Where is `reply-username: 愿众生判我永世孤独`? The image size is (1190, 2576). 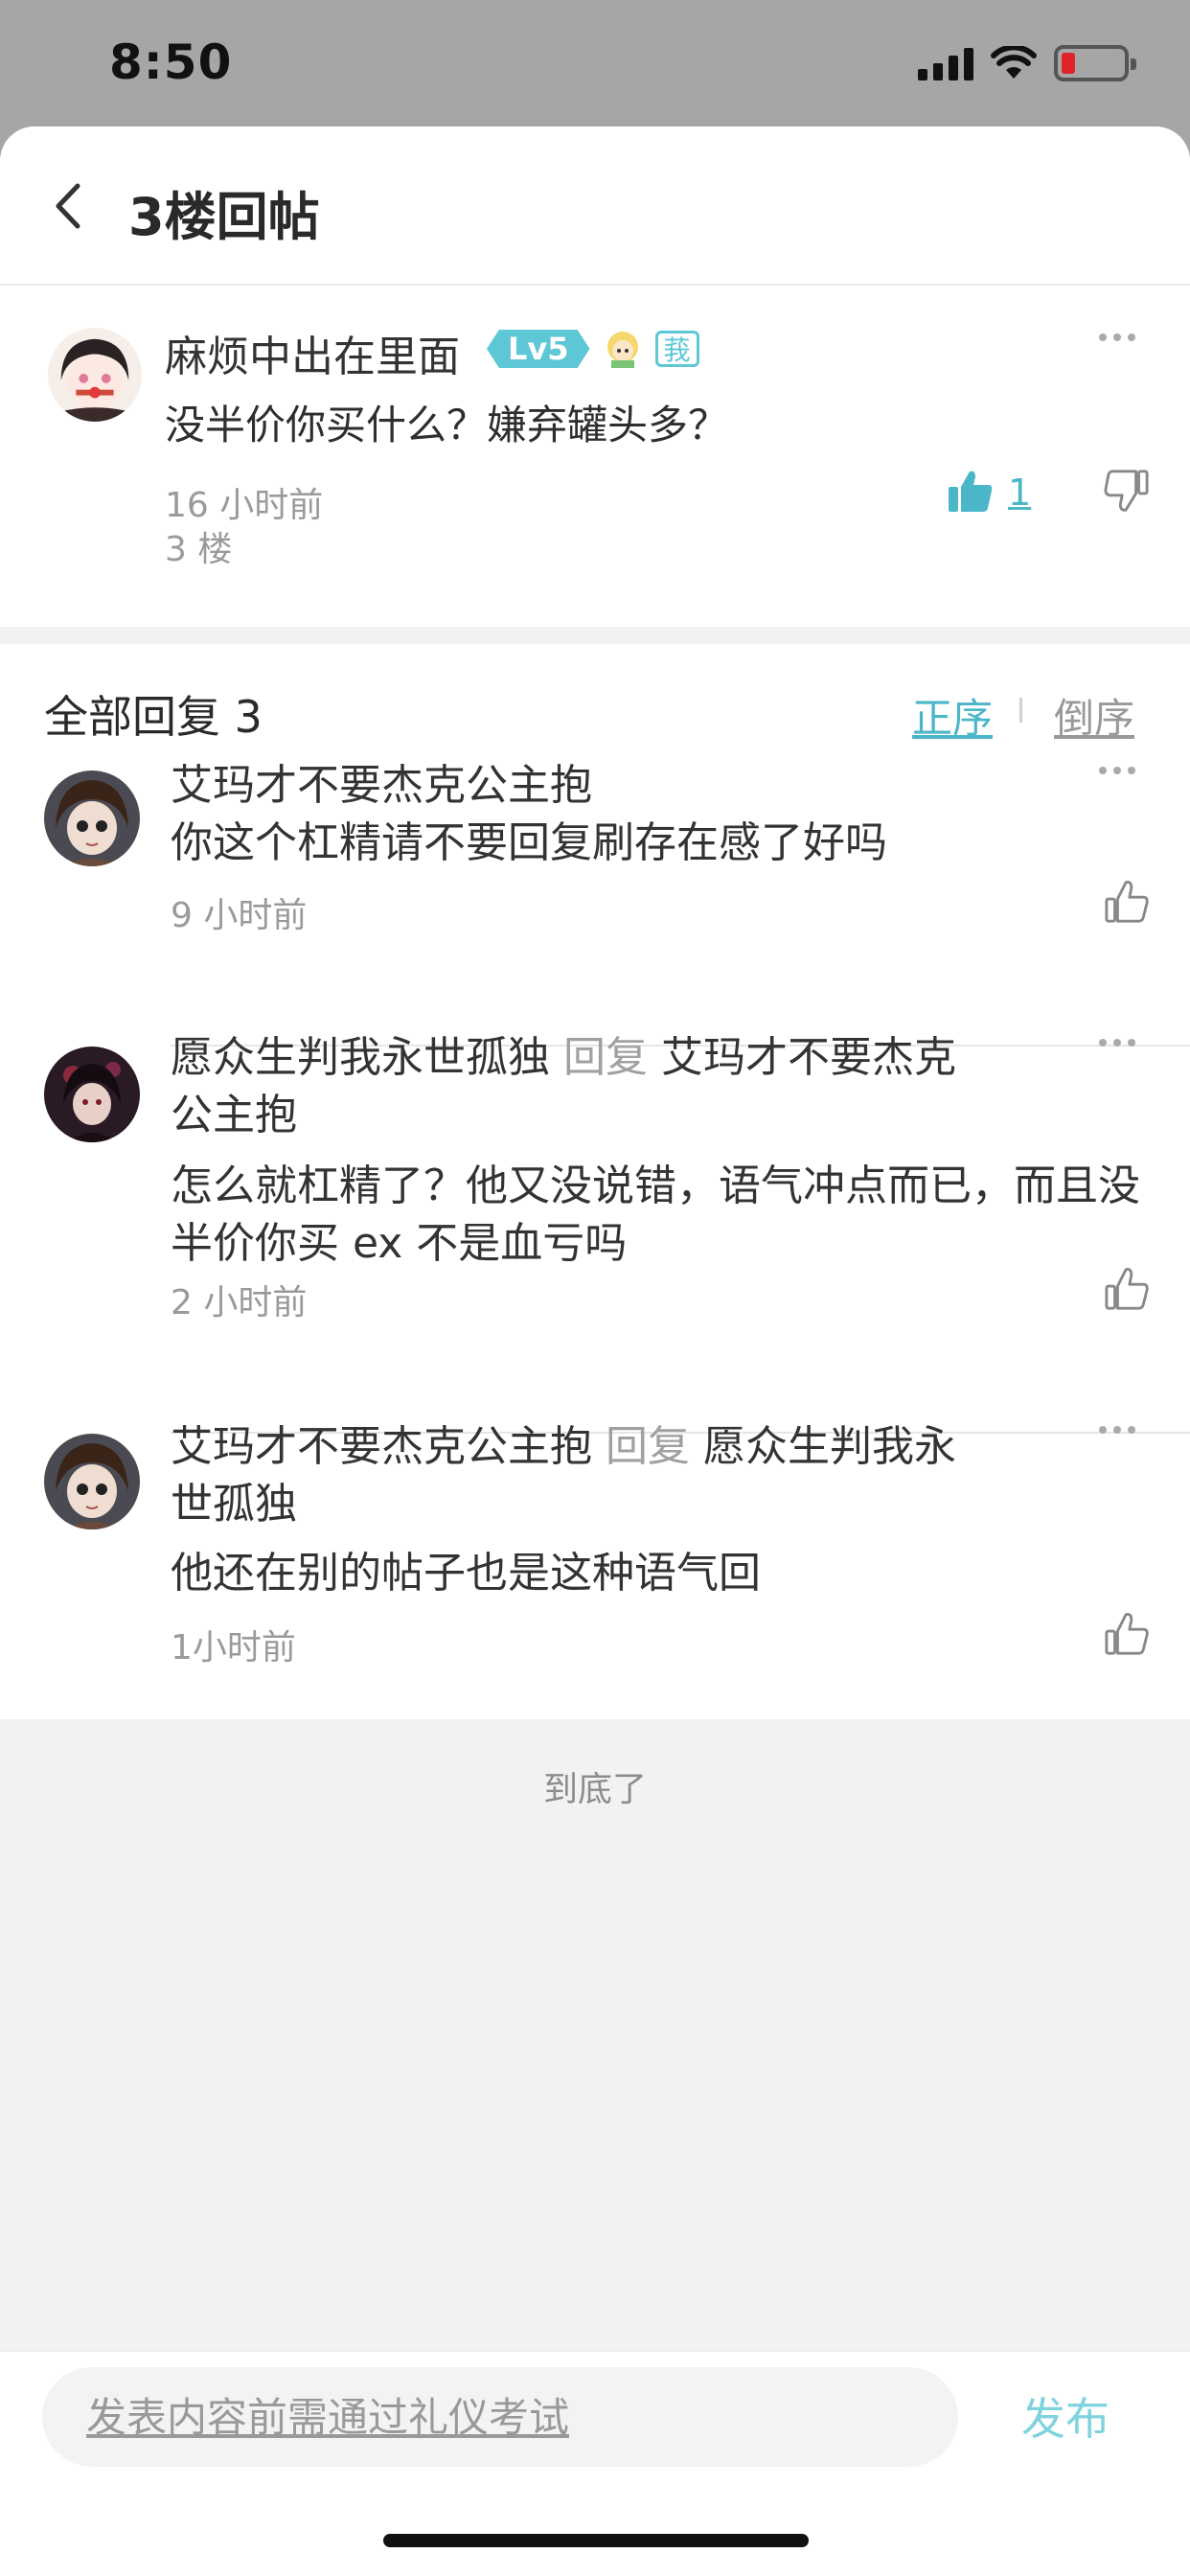
reply-username: 愿众生判我永世孤独 is located at coordinates (360, 1057).